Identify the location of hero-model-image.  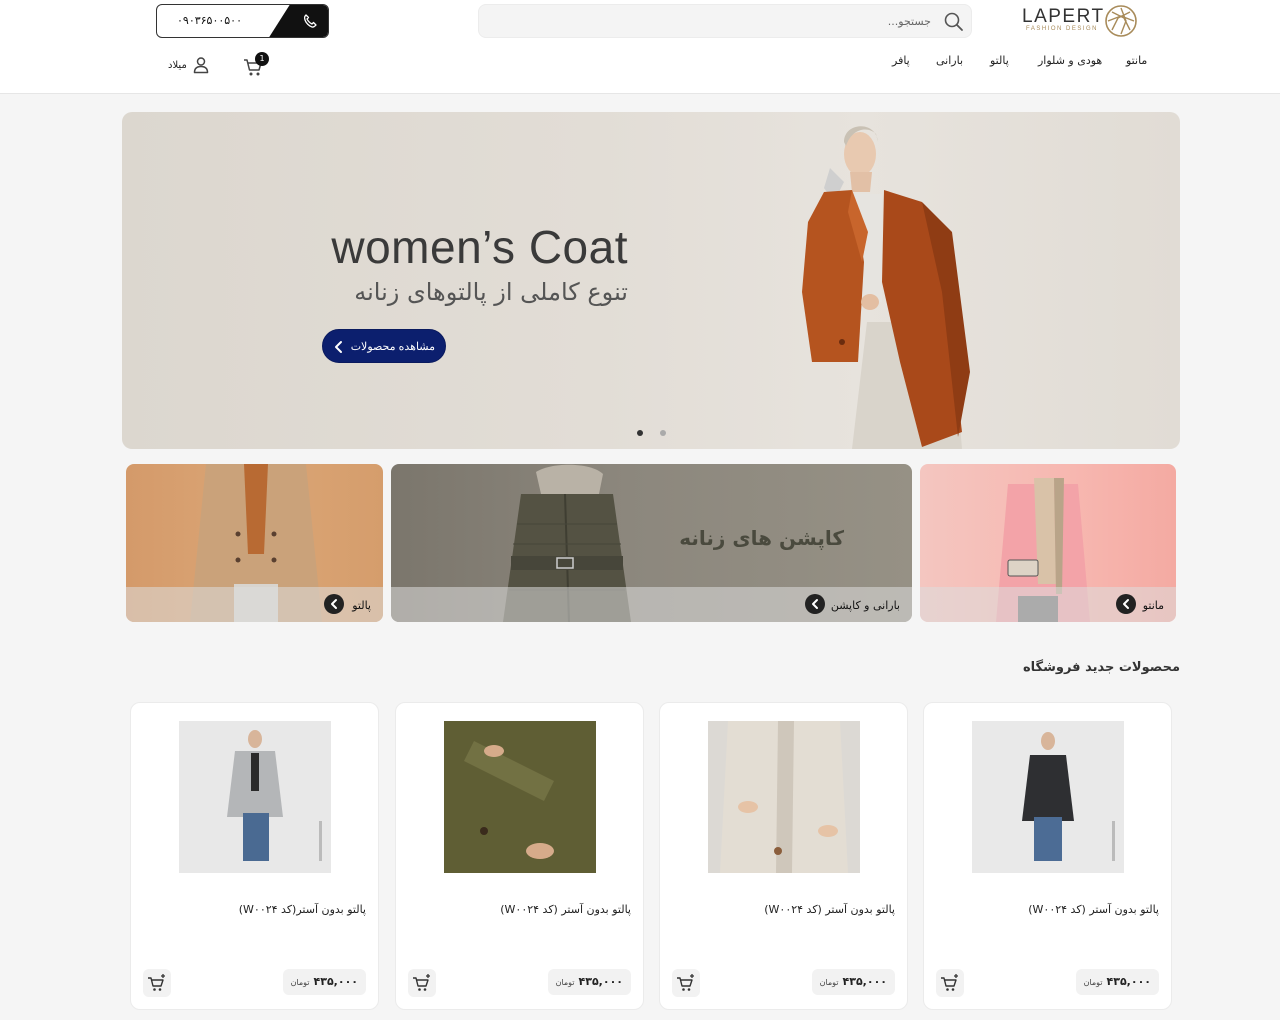
(886, 287).